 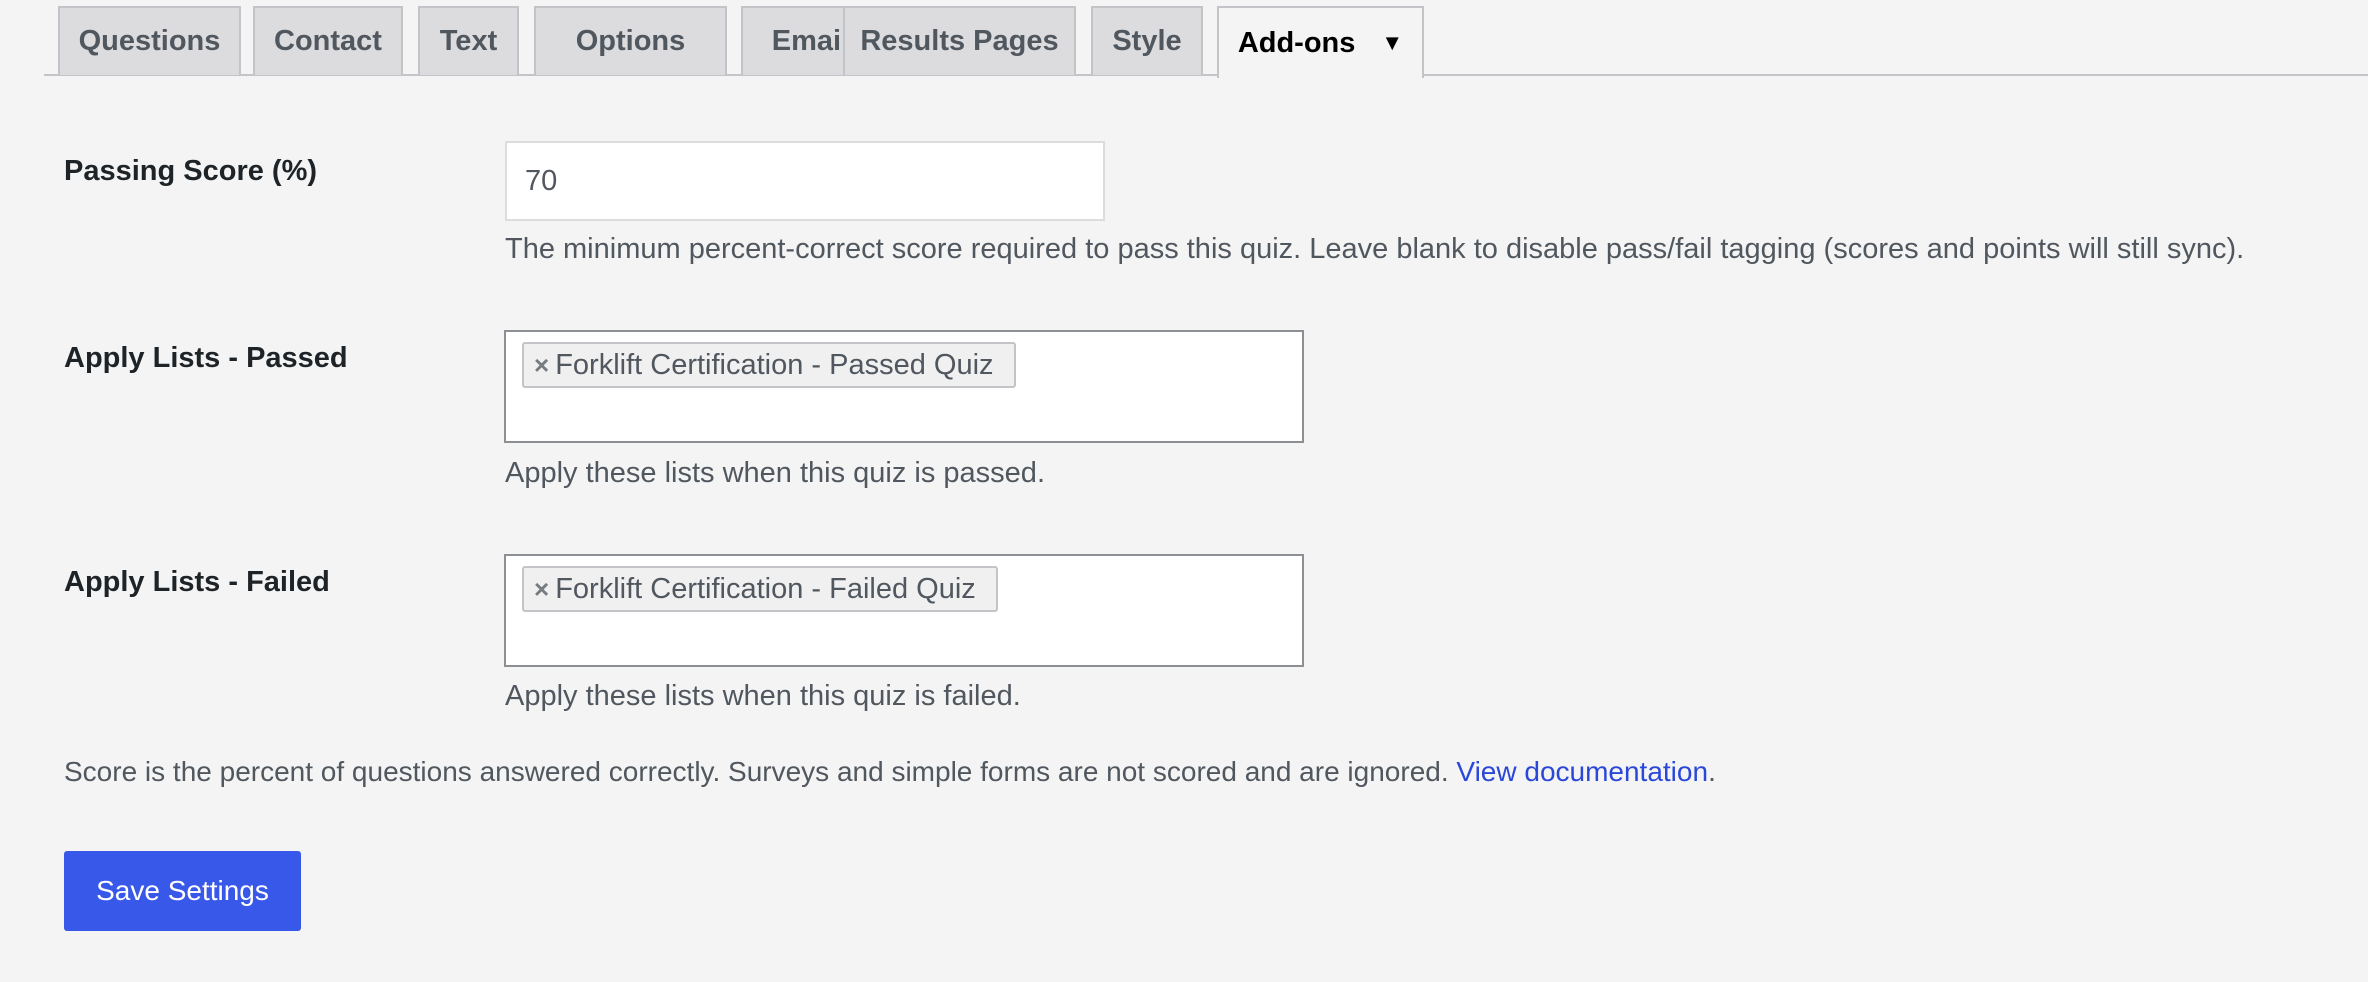 What do you see at coordinates (1712, 771) in the screenshot?
I see `scoring-note-period: .` at bounding box center [1712, 771].